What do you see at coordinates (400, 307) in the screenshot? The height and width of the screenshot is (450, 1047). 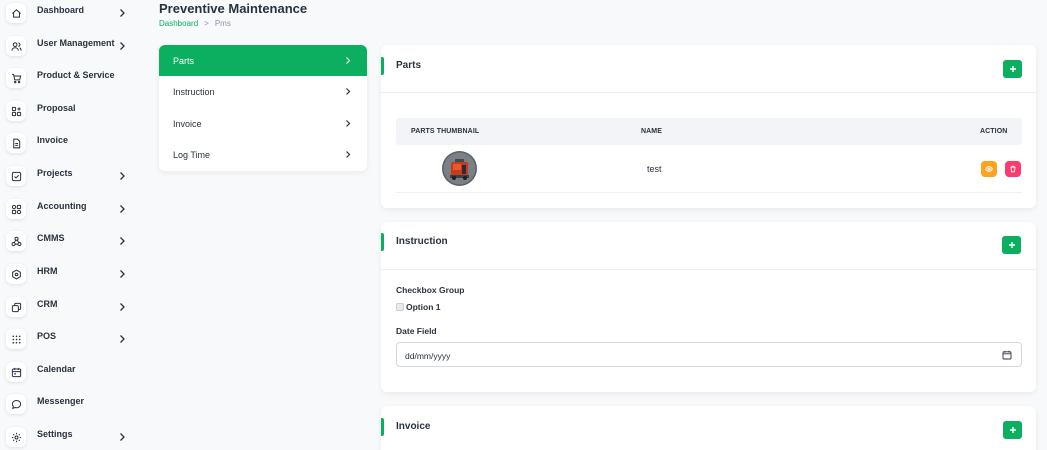 I see `option-1-checkbox` at bounding box center [400, 307].